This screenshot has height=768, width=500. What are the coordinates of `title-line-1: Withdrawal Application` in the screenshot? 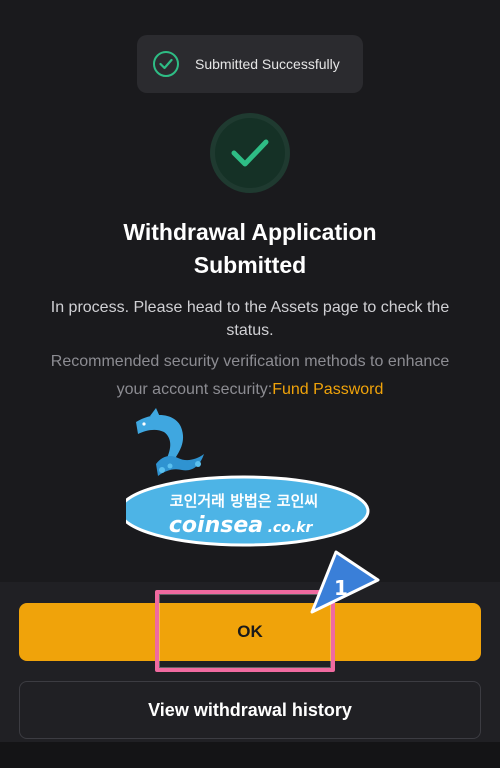 It's located at (250, 232).